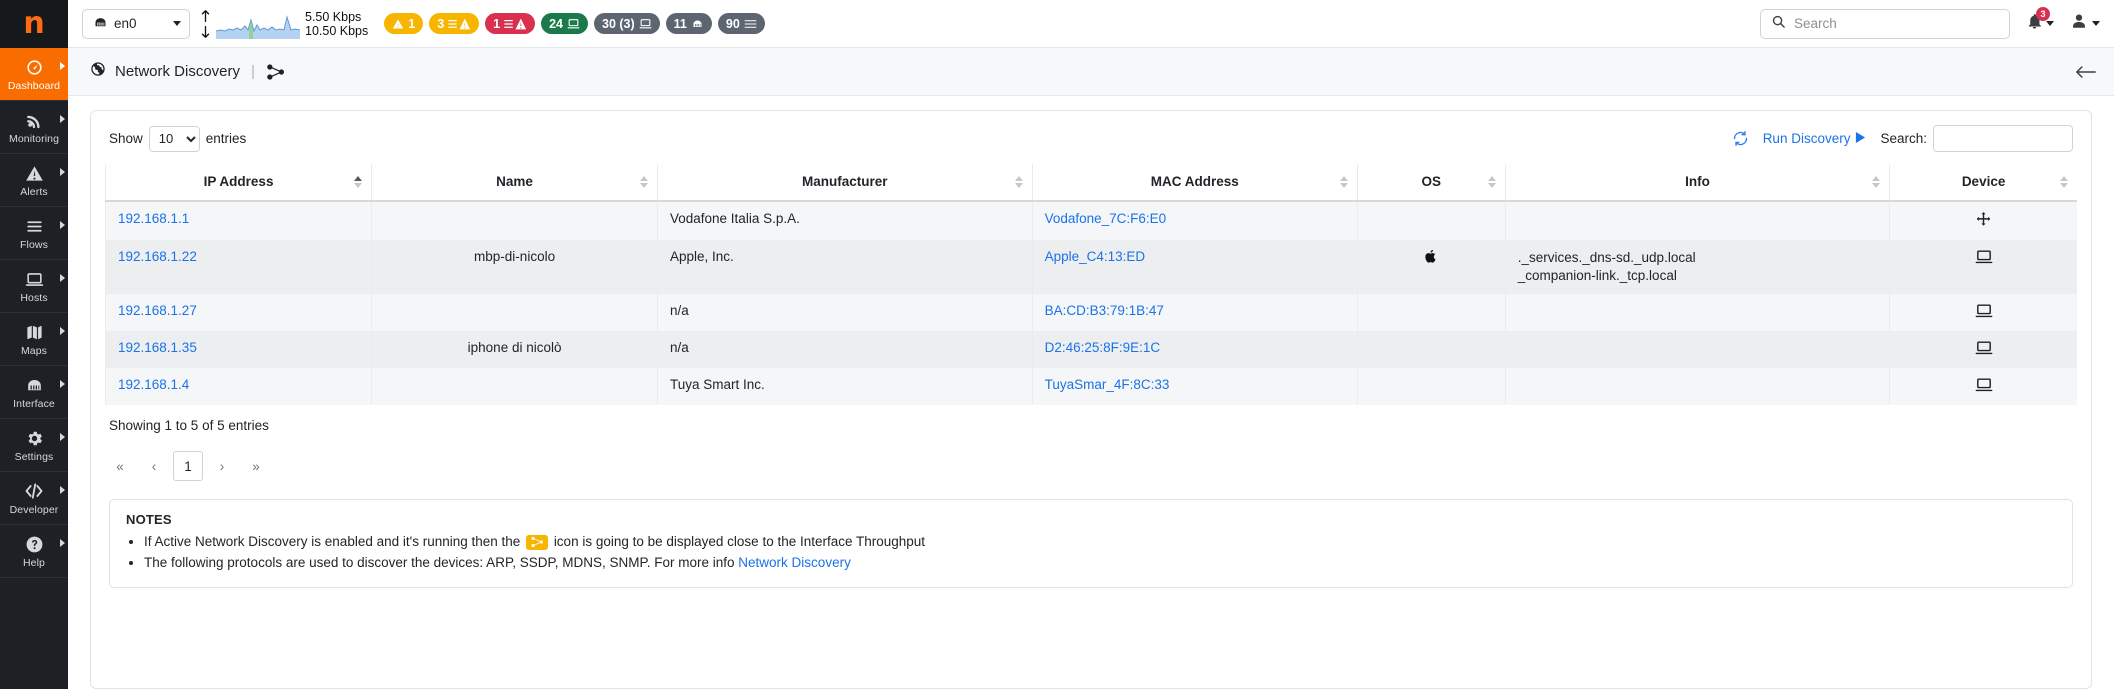 This screenshot has height=689, width=2114. Describe the element at coordinates (1095, 256) in the screenshot. I see `mac-address-link: Apple_C4:13:ED` at that location.